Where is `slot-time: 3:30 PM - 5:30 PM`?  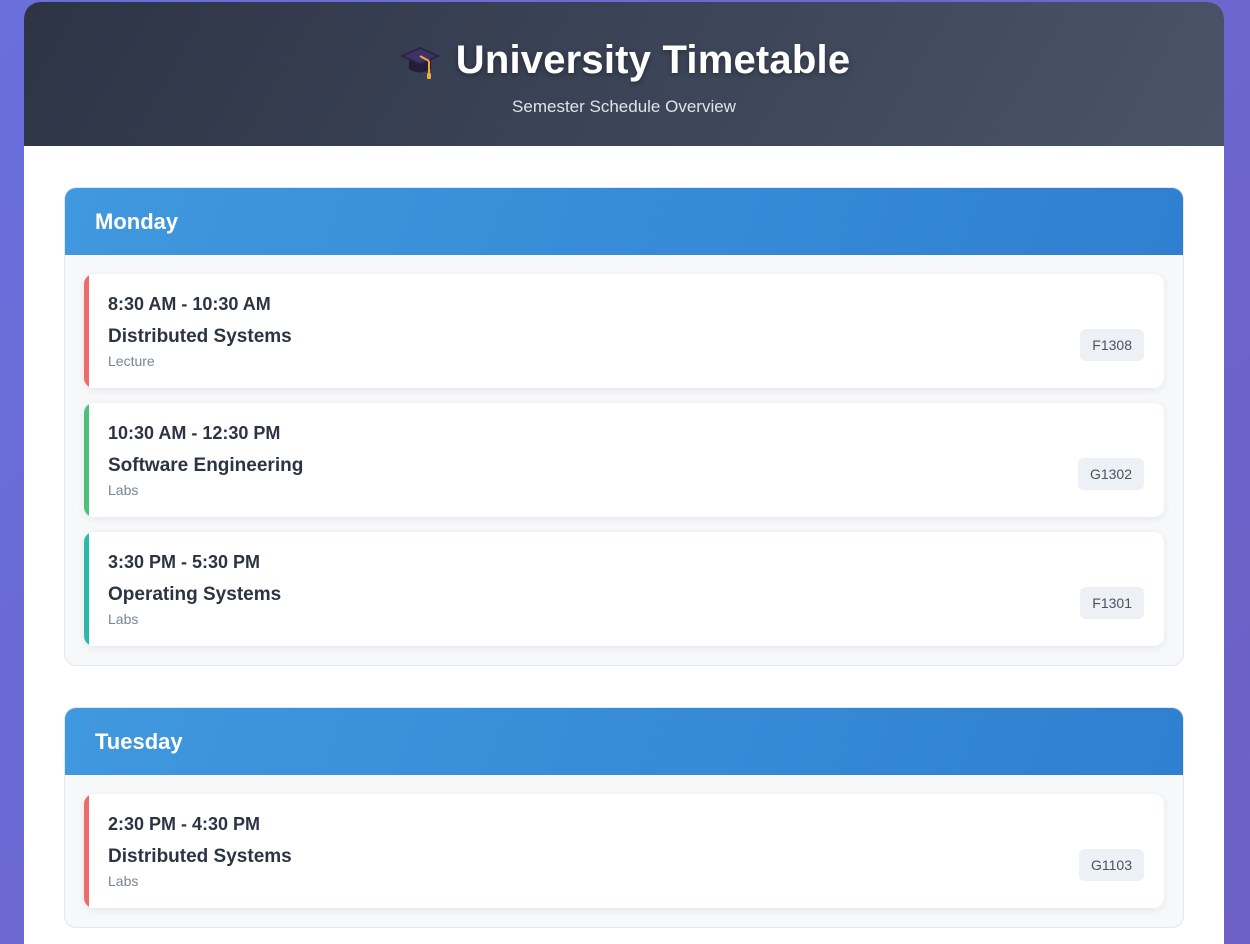 slot-time: 3:30 PM - 5:30 PM is located at coordinates (184, 562).